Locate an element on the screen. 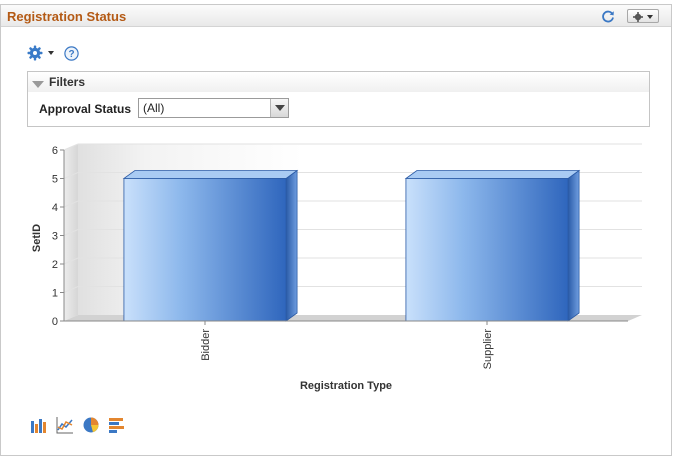  x-axis-label: Registration Type is located at coordinates (346, 386).